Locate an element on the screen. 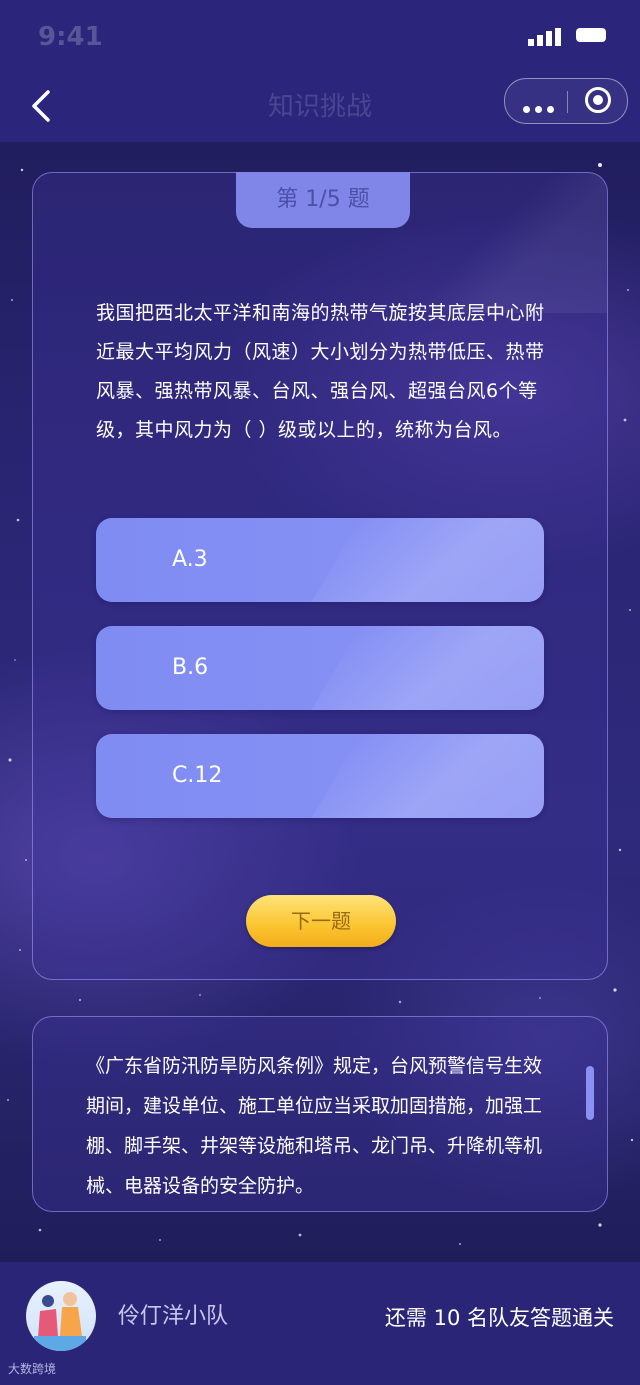 The height and width of the screenshot is (1385, 640). team-avatar is located at coordinates (61, 1316).